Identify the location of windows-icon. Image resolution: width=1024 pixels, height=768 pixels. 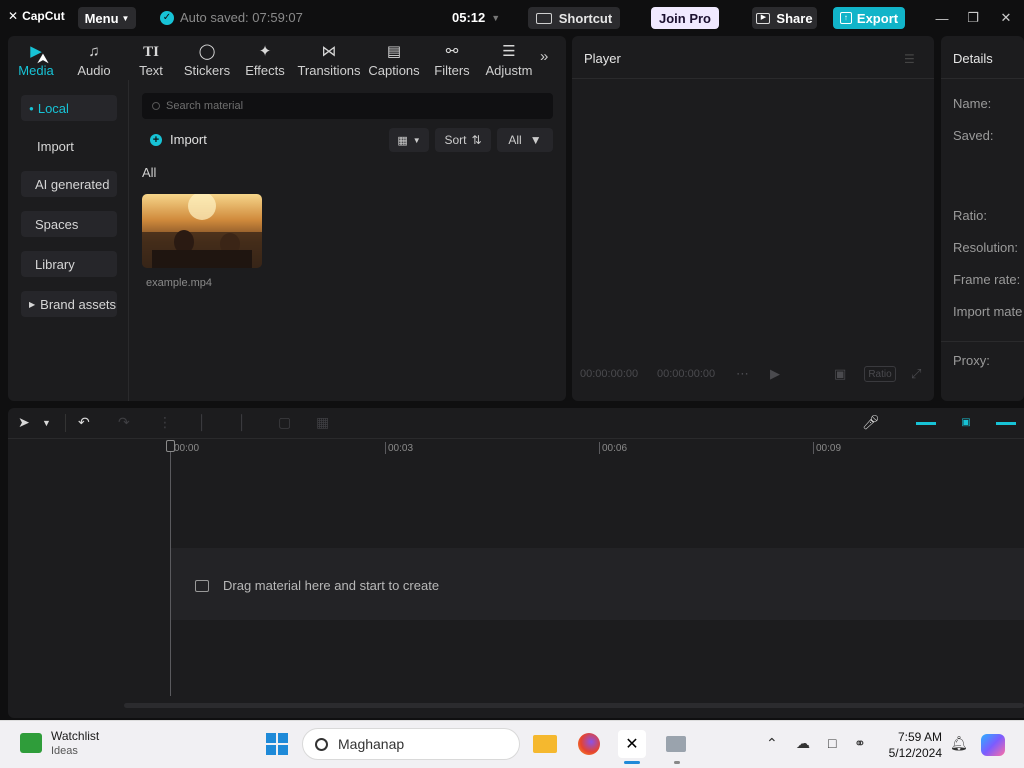
(277, 744).